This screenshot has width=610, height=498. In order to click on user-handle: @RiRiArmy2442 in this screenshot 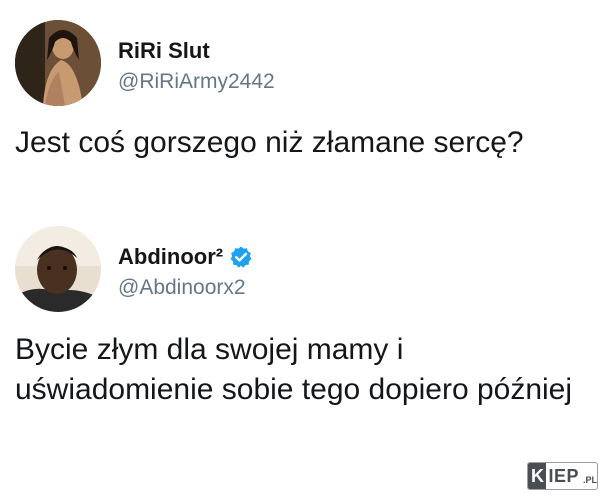, I will do `click(196, 82)`.